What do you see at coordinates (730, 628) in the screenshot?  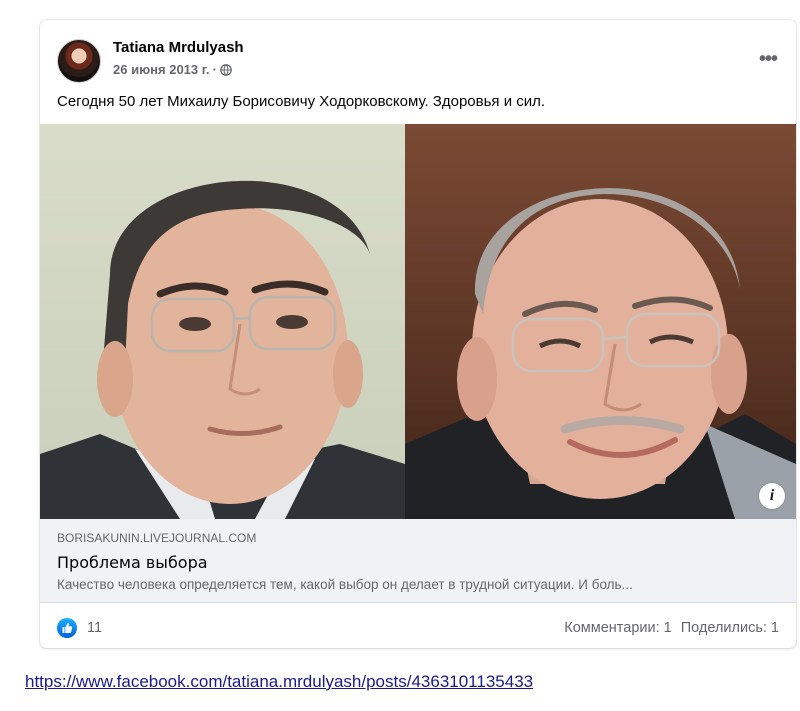 I see `shares-count: Поделились: 1` at bounding box center [730, 628].